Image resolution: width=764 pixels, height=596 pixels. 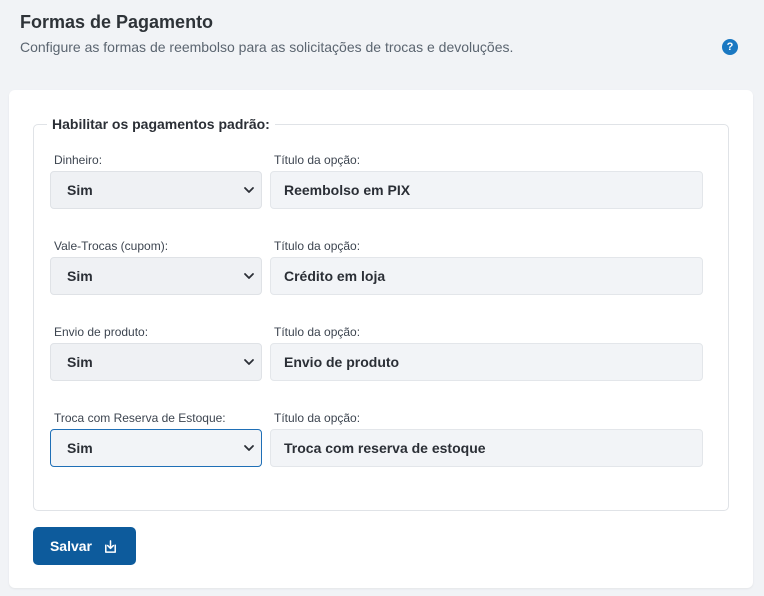 What do you see at coordinates (78, 160) in the screenshot?
I see `dinheiro-label: Dinheiro:` at bounding box center [78, 160].